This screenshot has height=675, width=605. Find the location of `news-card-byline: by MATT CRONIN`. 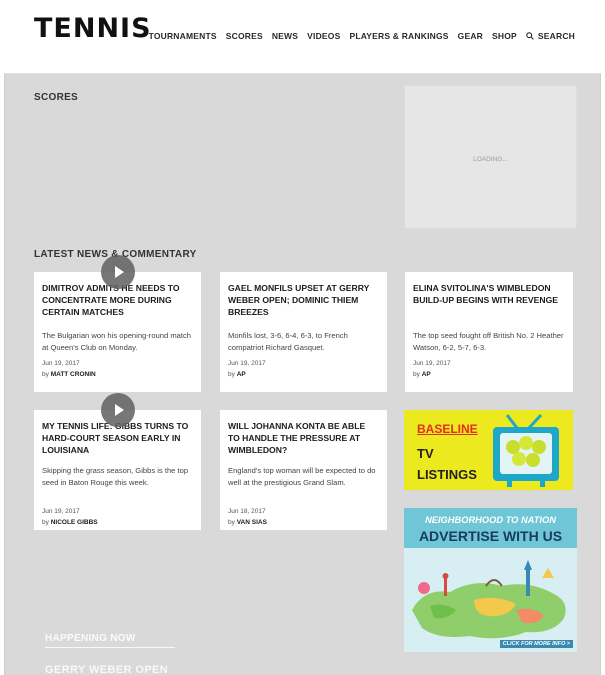

news-card-byline: by MATT CRONIN is located at coordinates (69, 374).